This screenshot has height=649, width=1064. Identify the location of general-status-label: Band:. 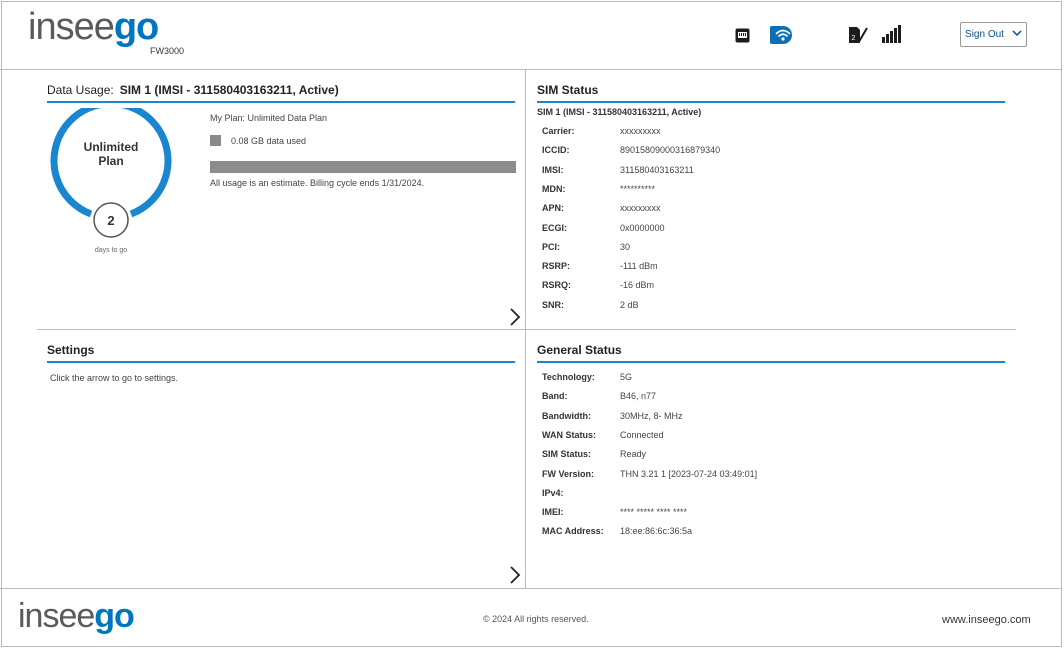
(555, 396).